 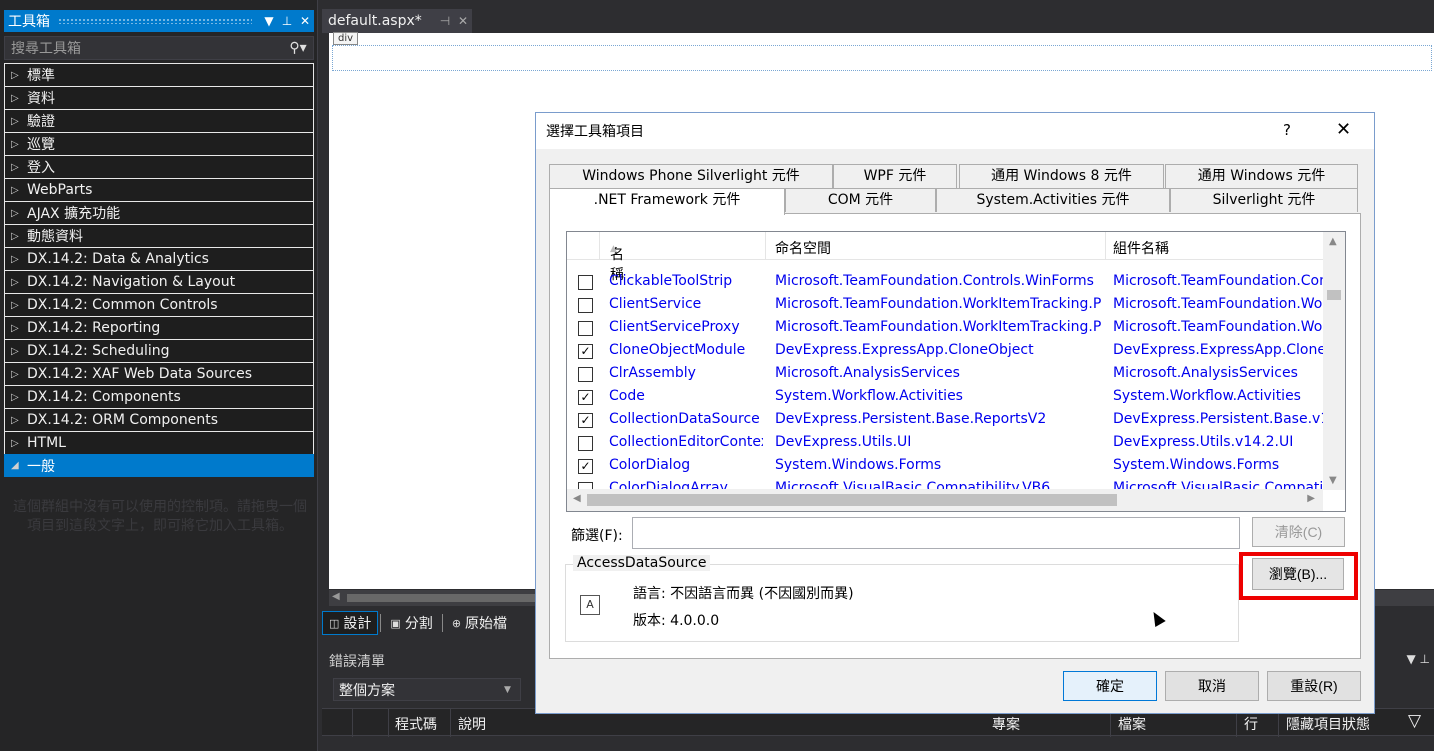 I want to click on document-tab: default.aspx* ⊣ ✕, so click(x=397, y=21).